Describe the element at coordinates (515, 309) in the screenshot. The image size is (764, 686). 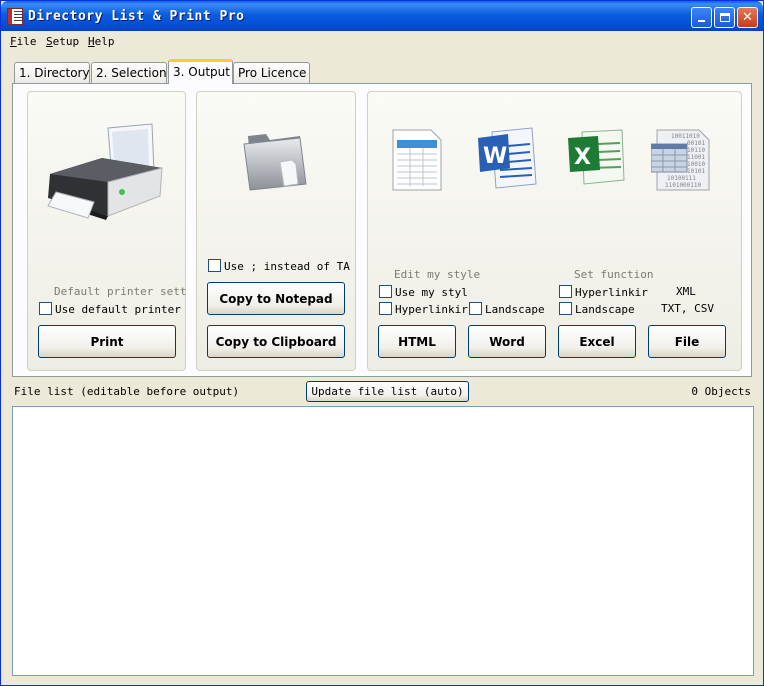
I see `word-landscape-label: Landscape` at that location.